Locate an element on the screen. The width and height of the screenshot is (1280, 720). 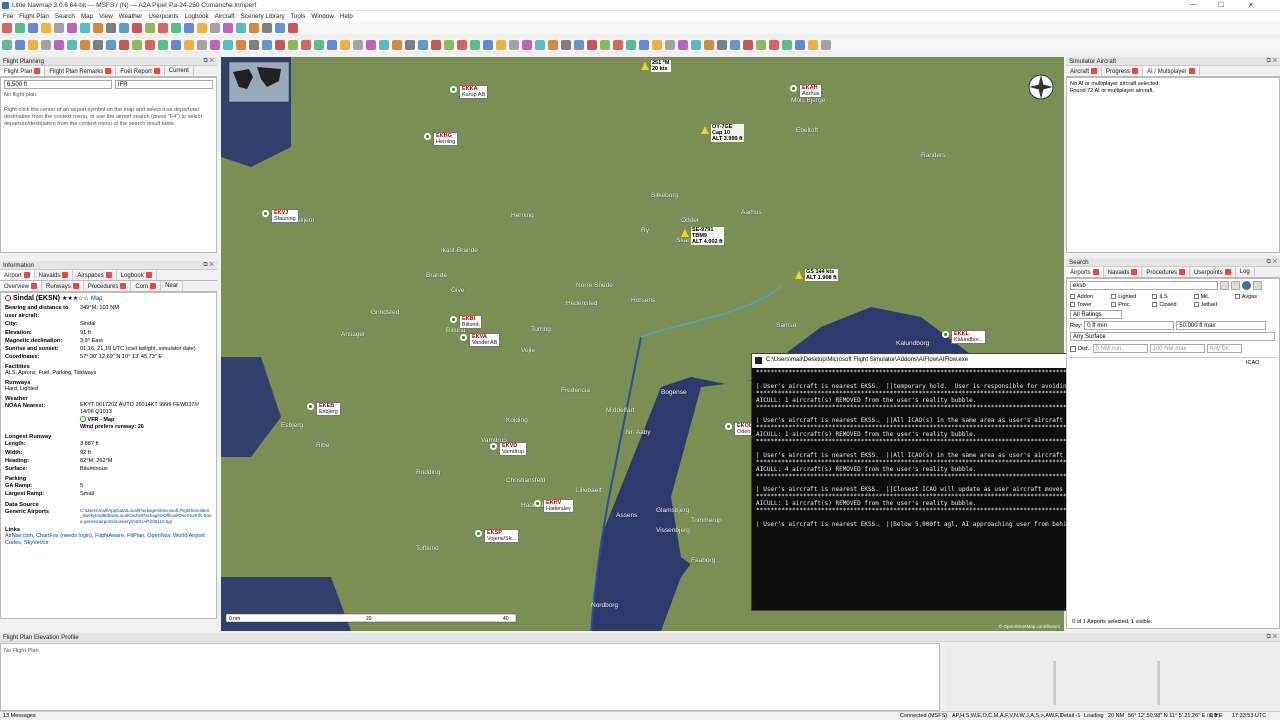
map-aircraft-label: OY-7GE Cap 10 ALT 3.999 ft is located at coordinates (727, 133).